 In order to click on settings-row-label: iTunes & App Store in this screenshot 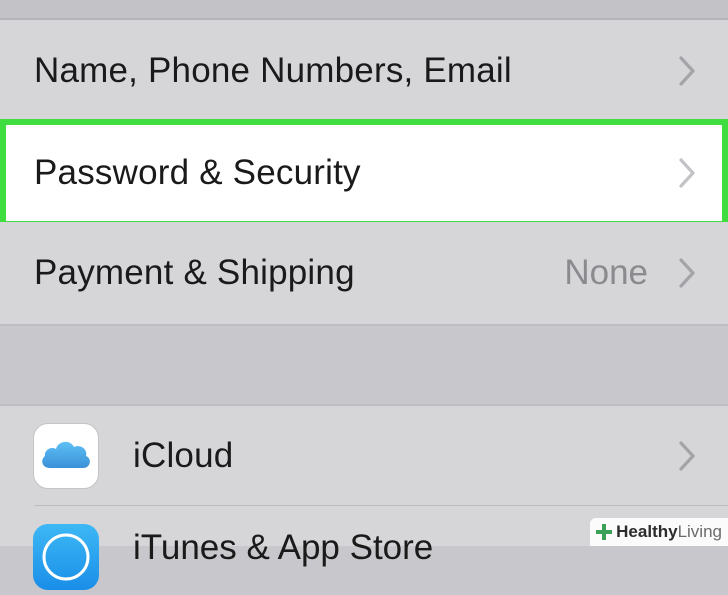, I will do `click(283, 547)`.